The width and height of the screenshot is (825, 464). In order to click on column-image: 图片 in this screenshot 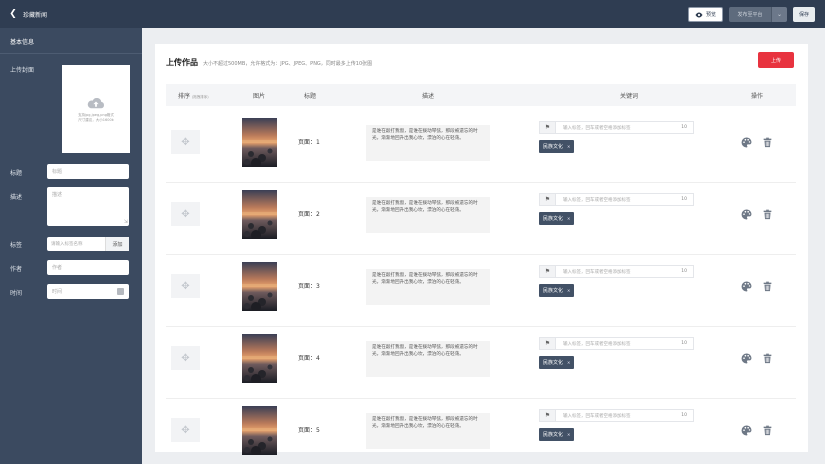, I will do `click(259, 96)`.